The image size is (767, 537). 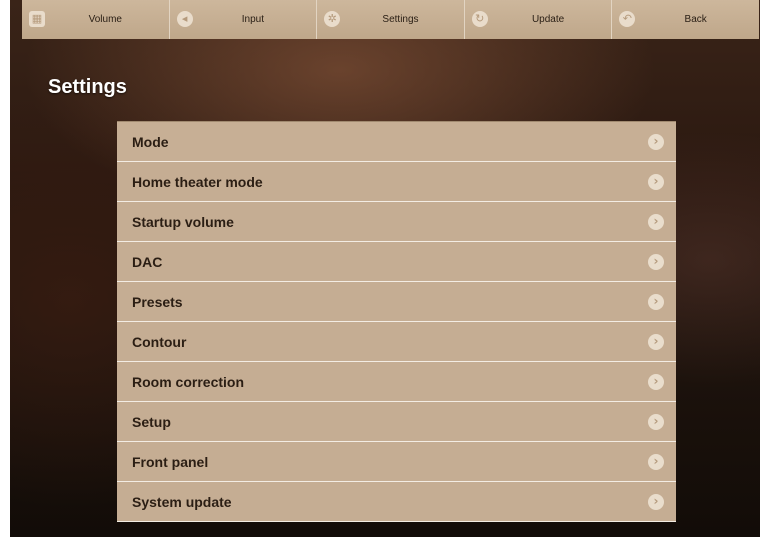 What do you see at coordinates (479, 19) in the screenshot?
I see `refresh-icon: ↻` at bounding box center [479, 19].